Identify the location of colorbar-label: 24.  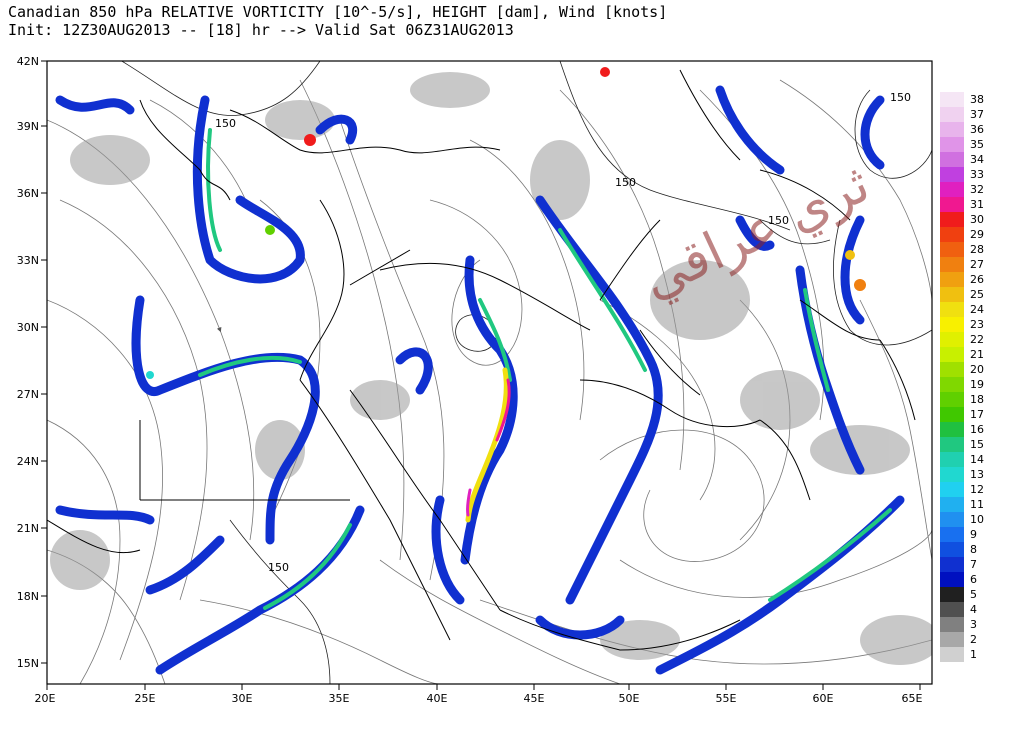
(977, 309).